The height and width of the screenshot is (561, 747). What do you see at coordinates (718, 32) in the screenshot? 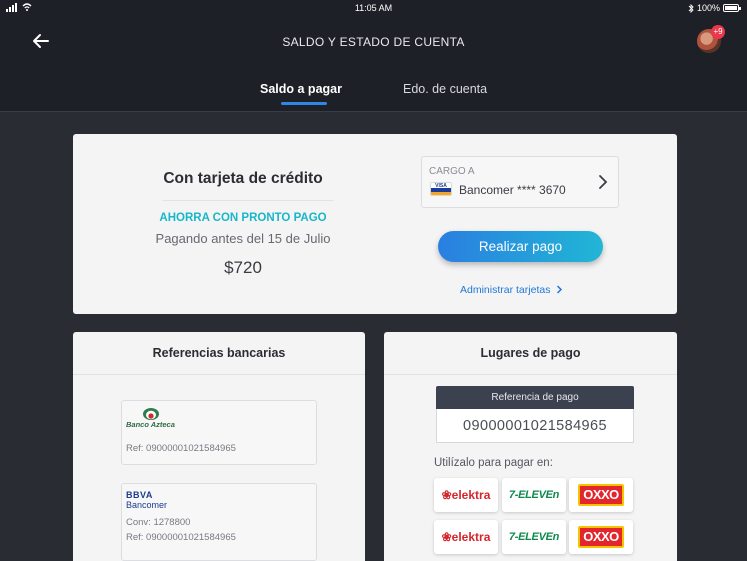
I see `notification-badge: +9` at bounding box center [718, 32].